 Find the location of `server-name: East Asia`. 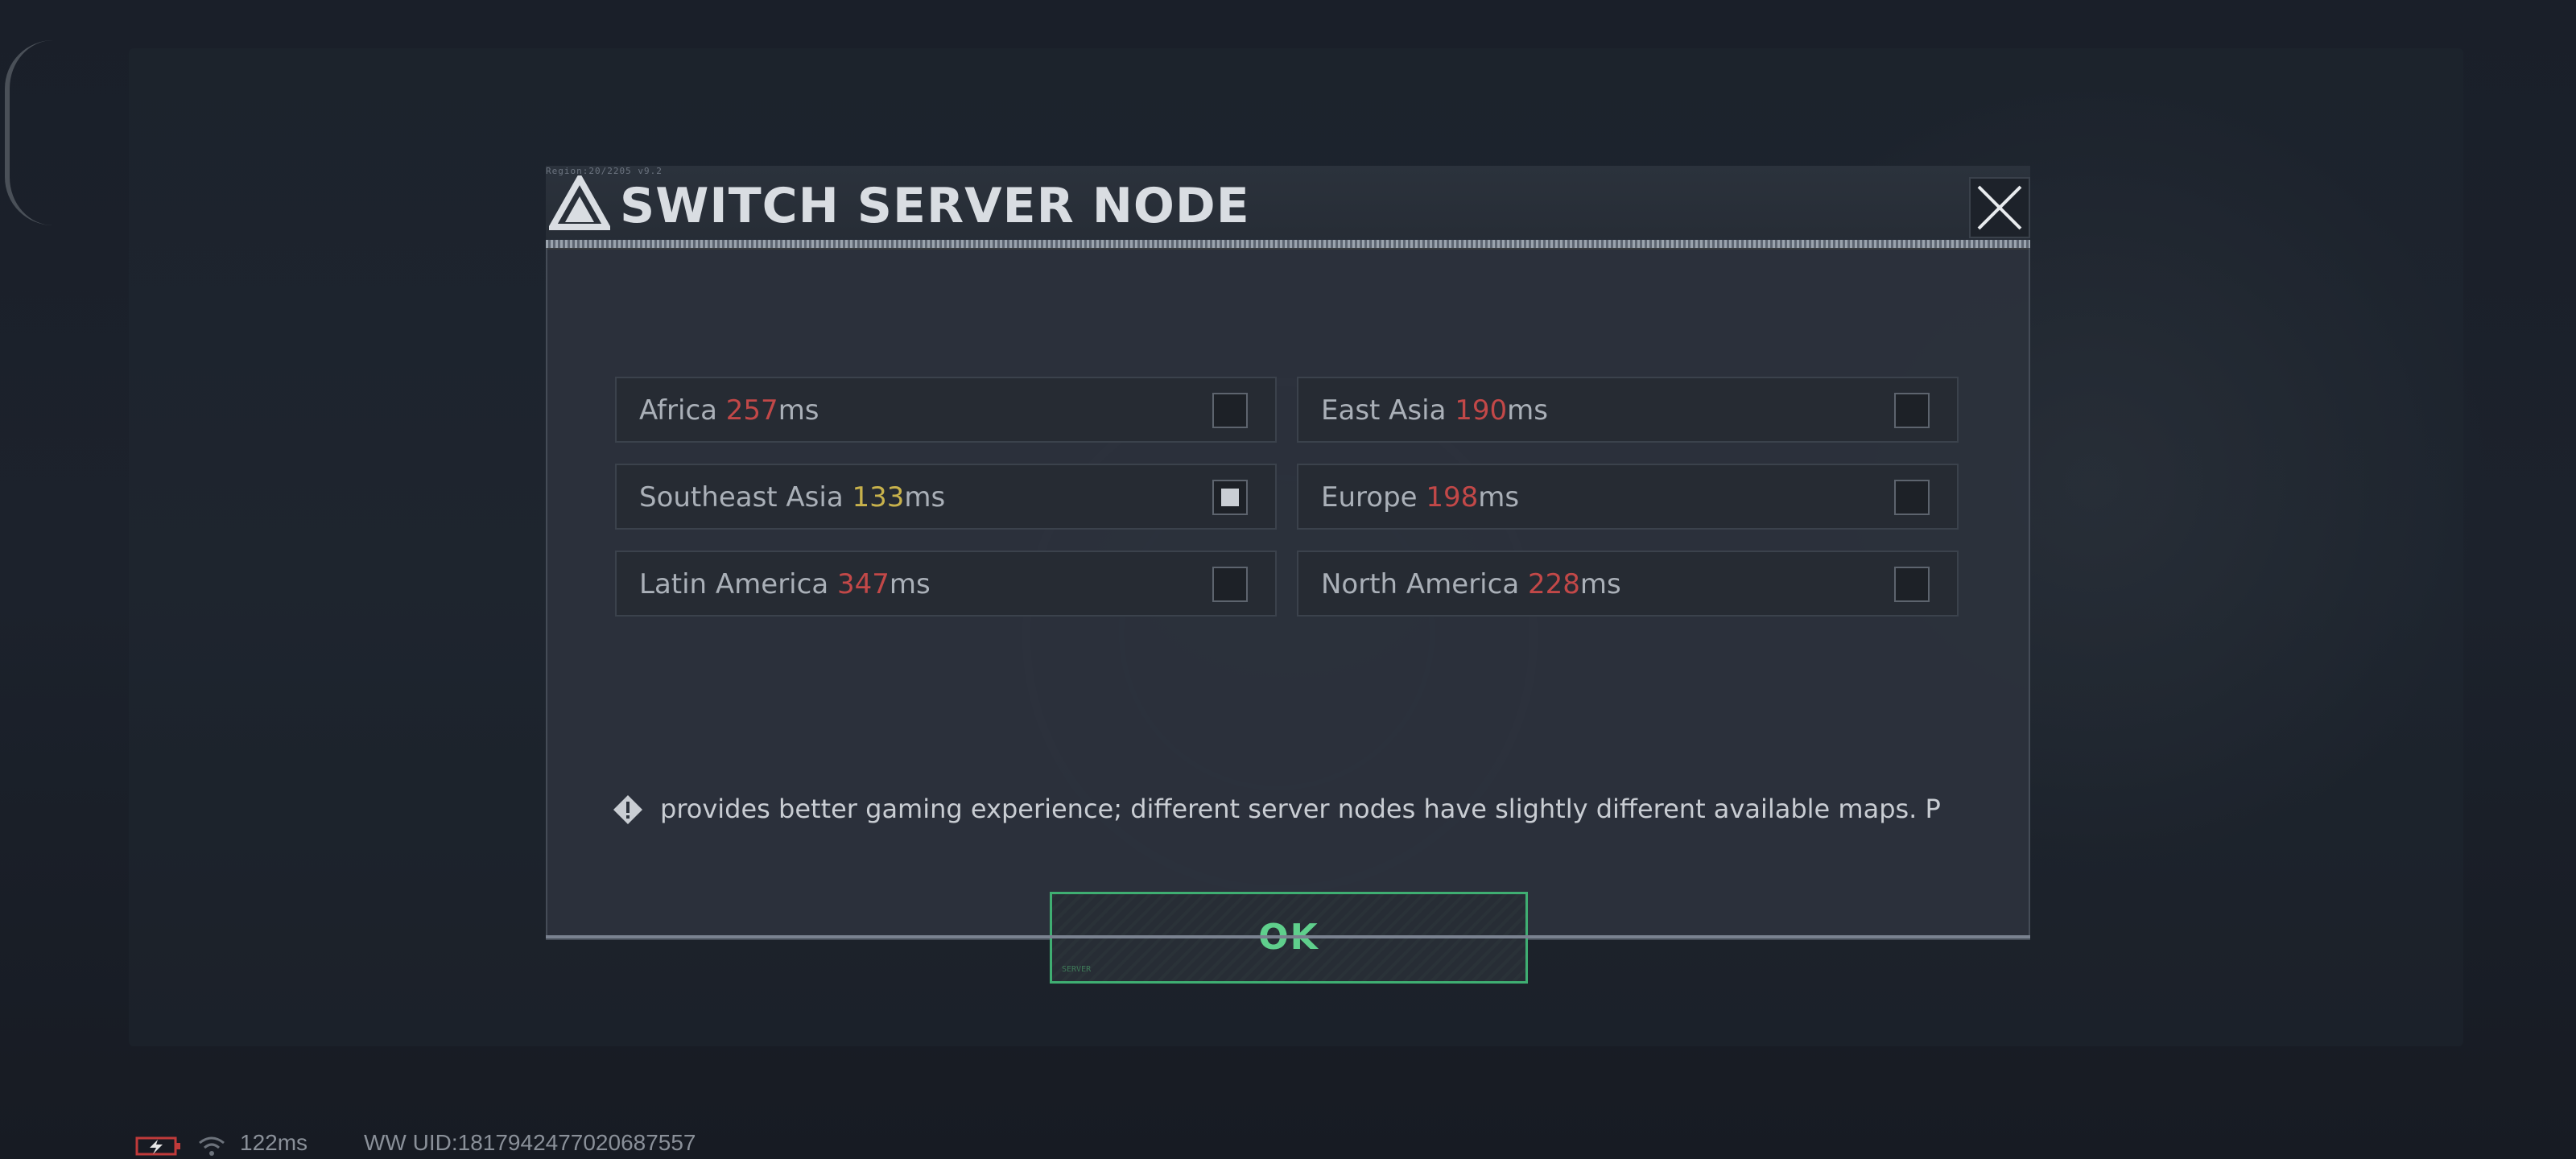

server-name: East Asia is located at coordinates (1388, 410).